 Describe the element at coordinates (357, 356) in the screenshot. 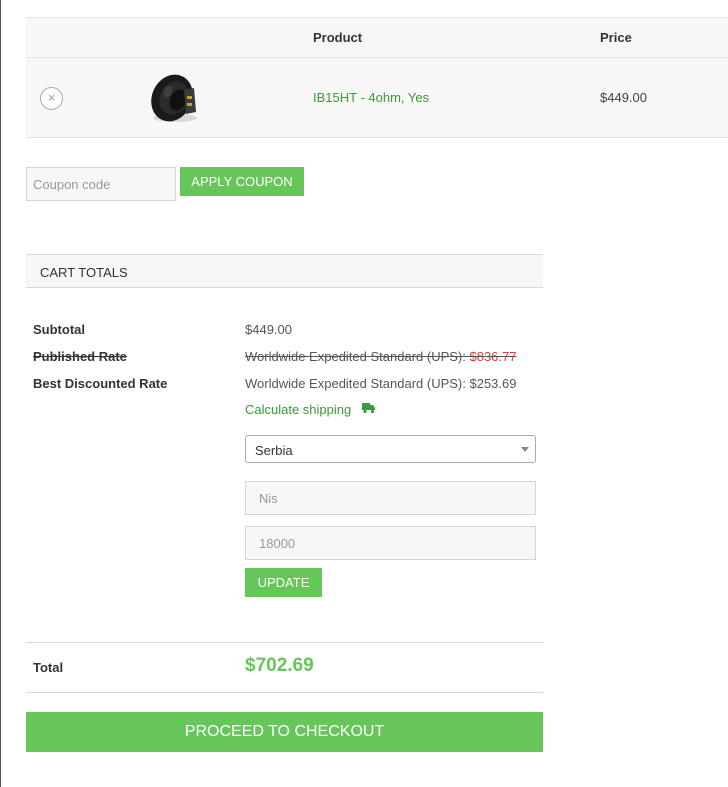

I see `published-rate-text: Worldwide Expedited Standard (UPS):` at that location.